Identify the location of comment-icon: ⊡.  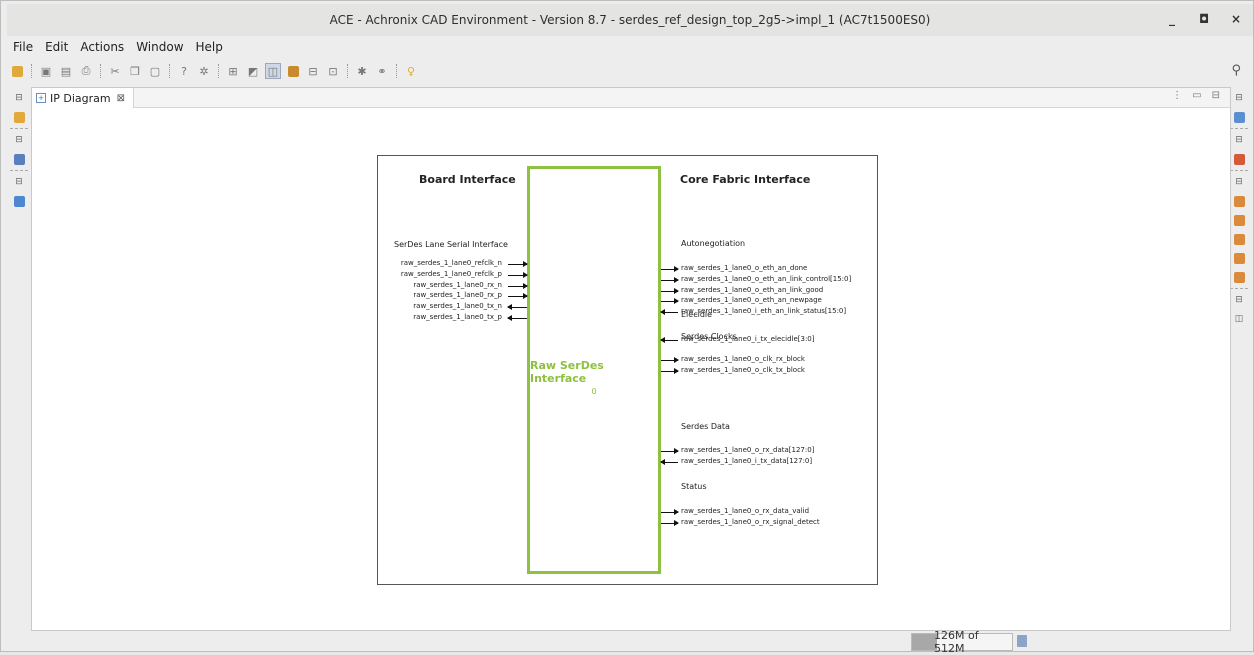
(333, 71).